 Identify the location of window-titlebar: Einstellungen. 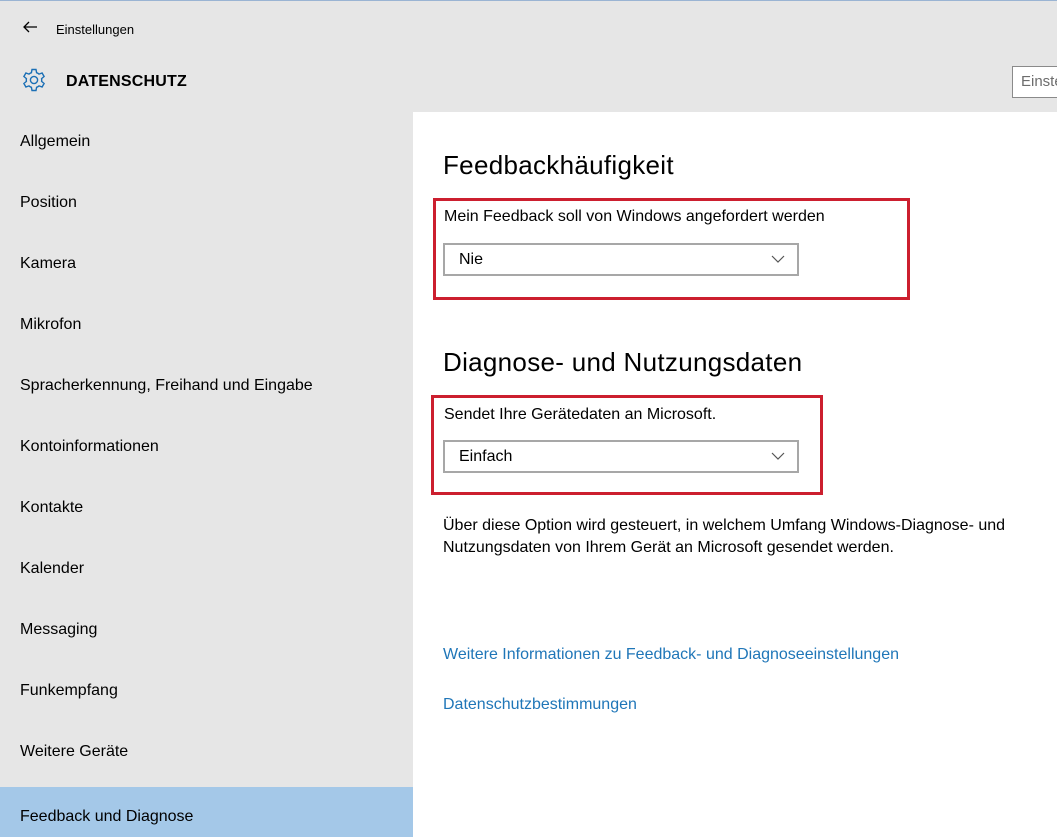
(528, 28).